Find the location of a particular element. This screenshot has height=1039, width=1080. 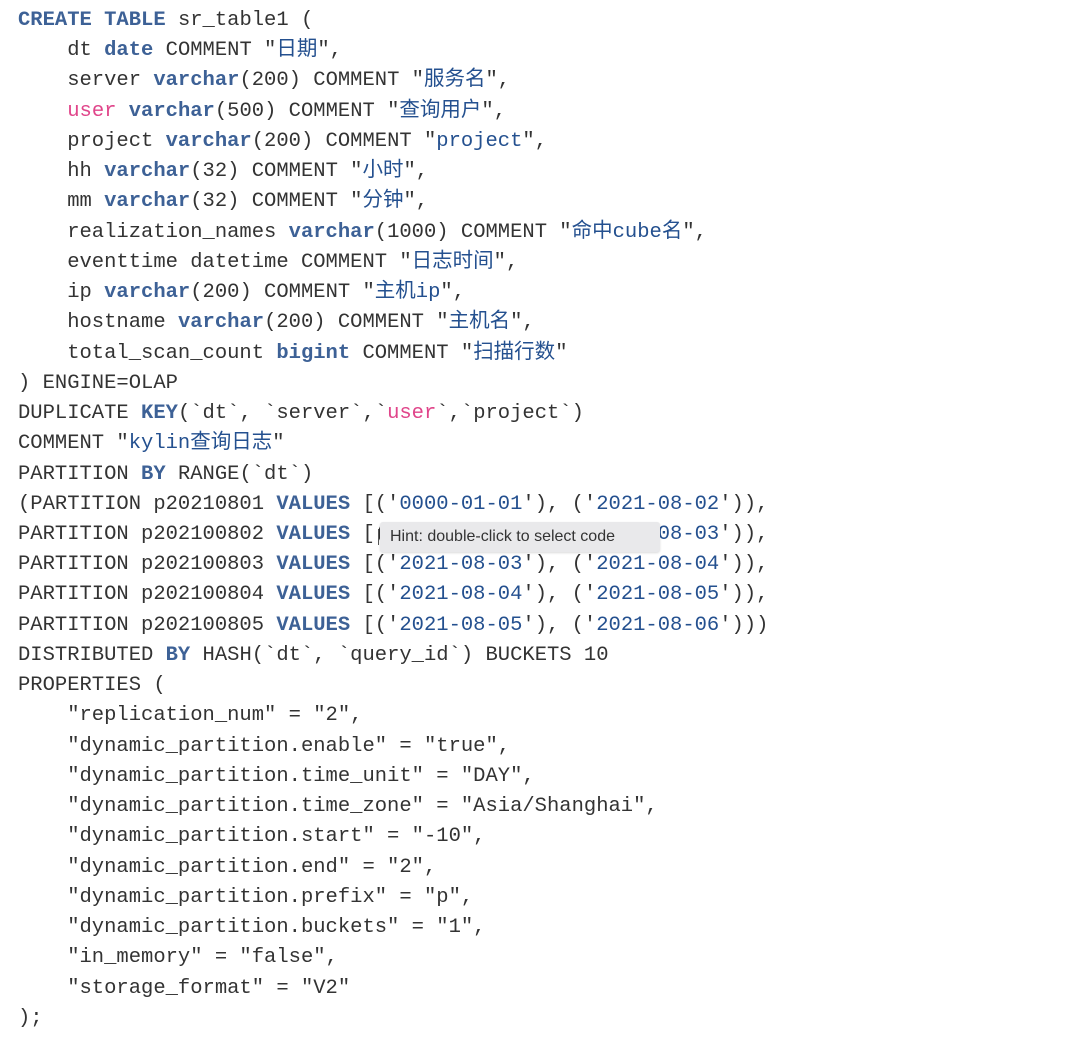

code-text: dt is located at coordinates (61, 51).